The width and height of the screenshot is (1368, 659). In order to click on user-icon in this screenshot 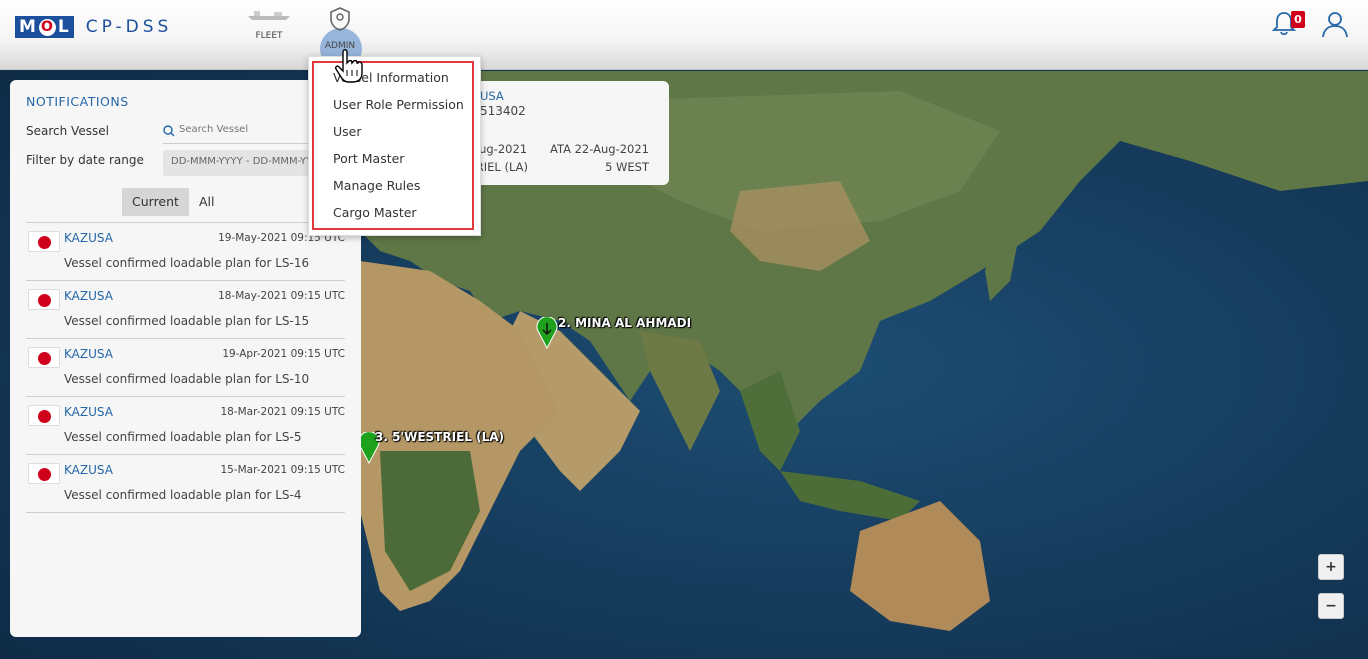, I will do `click(1335, 25)`.